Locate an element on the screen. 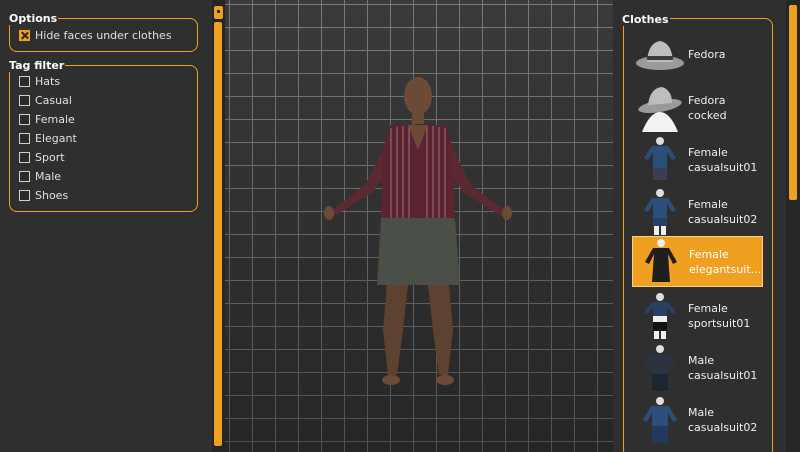 The image size is (800, 452). tag-female-row: Female is located at coordinates (47, 119).